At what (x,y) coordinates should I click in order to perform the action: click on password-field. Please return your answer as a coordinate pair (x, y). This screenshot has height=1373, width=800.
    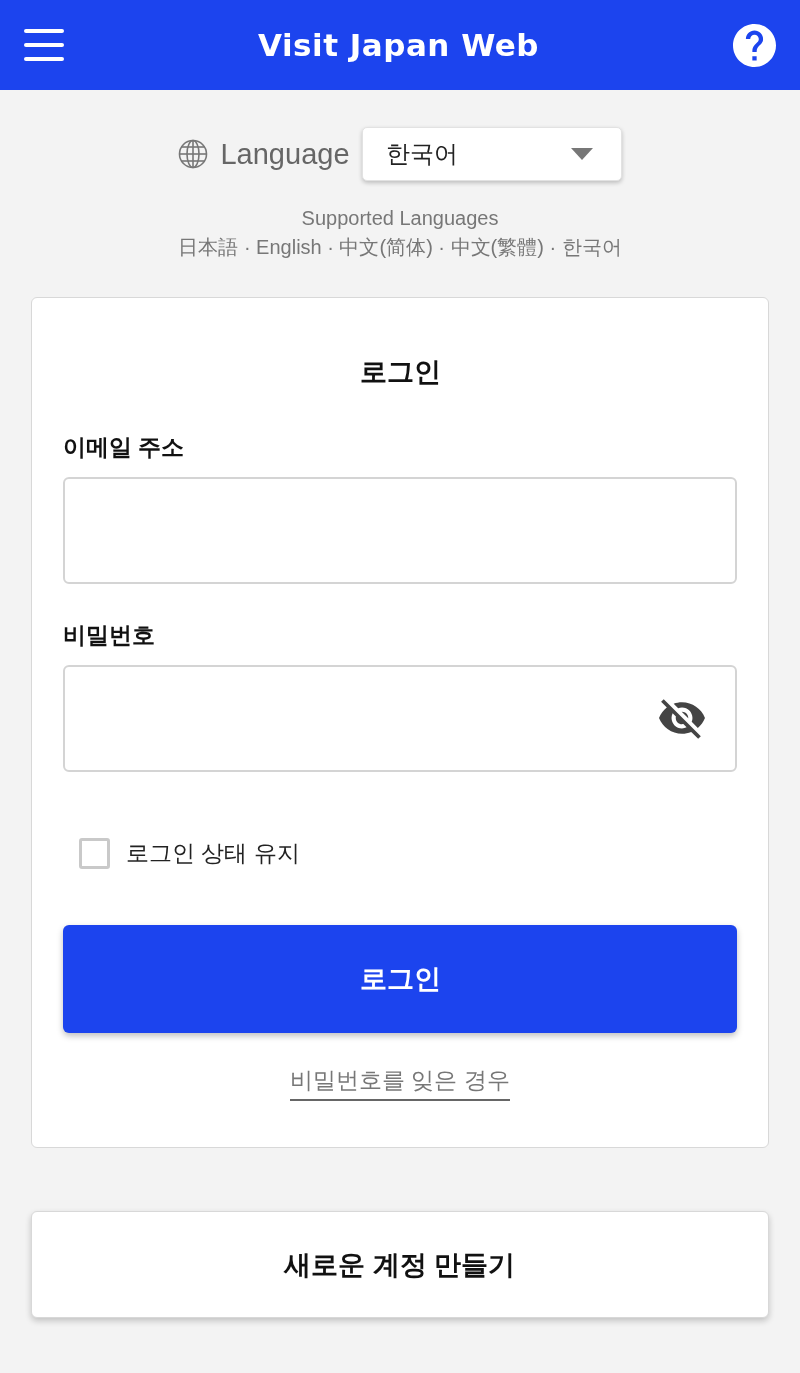
    Looking at the image, I should click on (400, 718).